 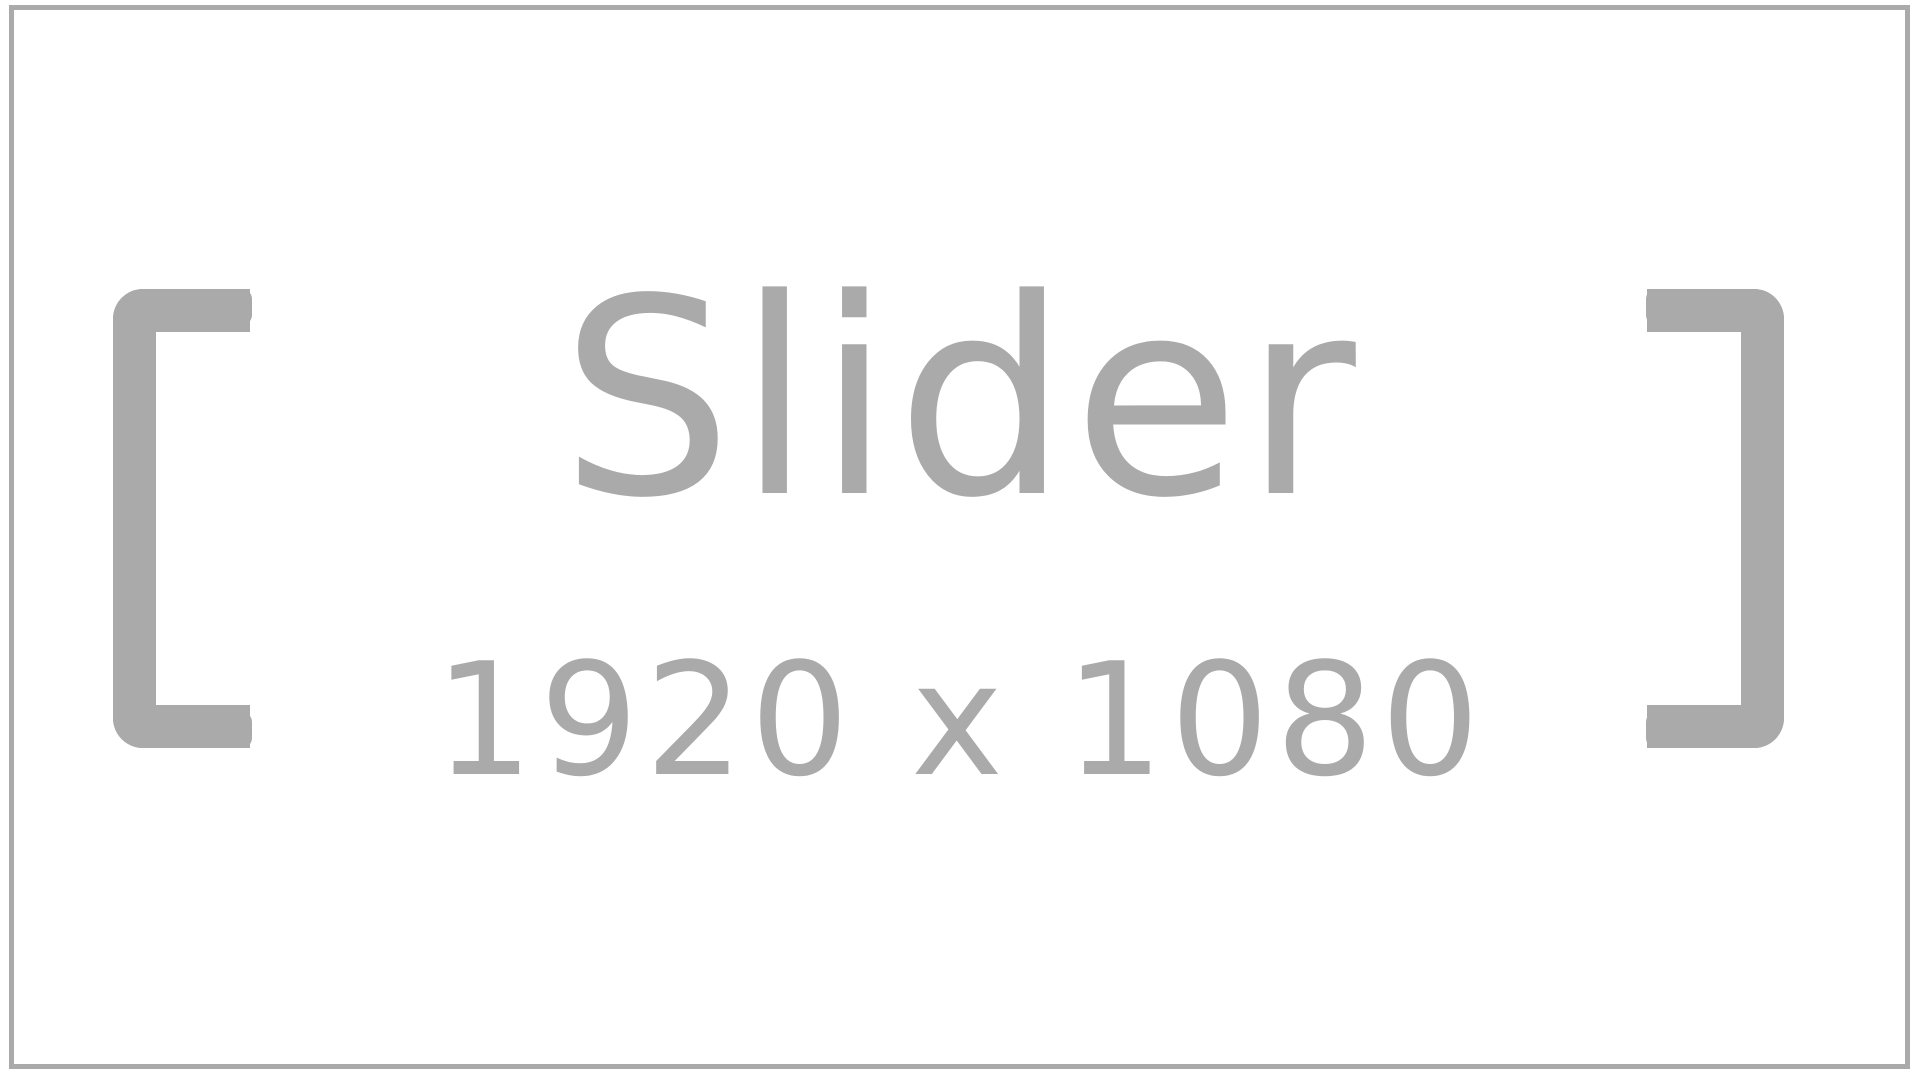 What do you see at coordinates (960, 400) in the screenshot?
I see `placeholder-title: Slider` at bounding box center [960, 400].